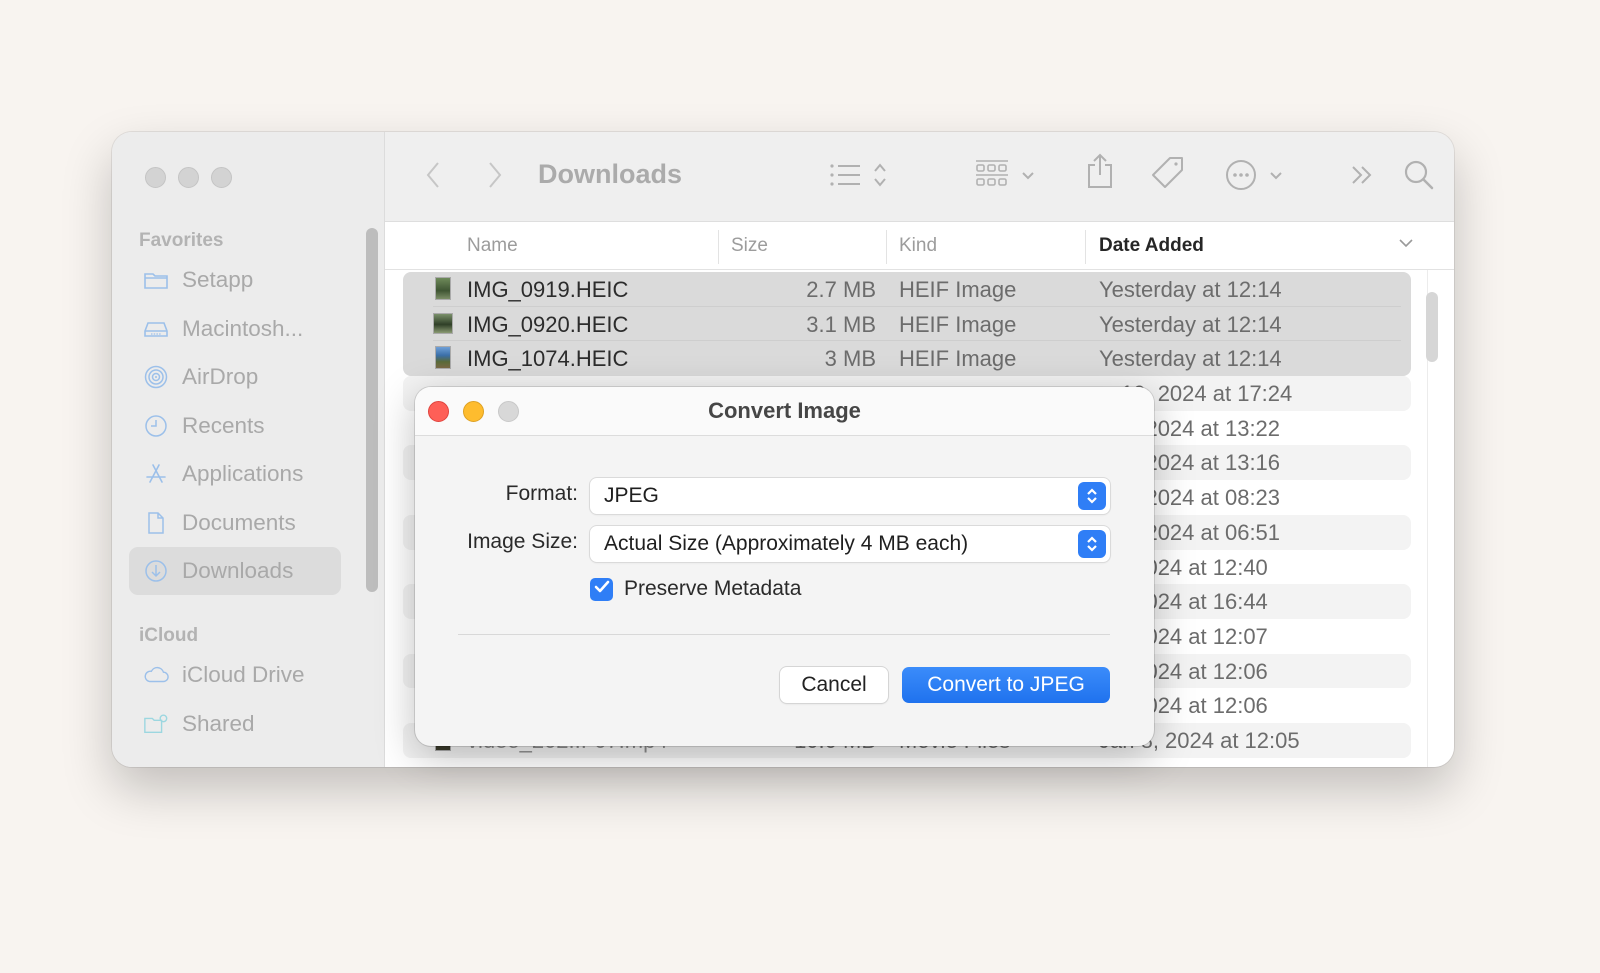  I want to click on sidebar-item-airdrop: AirDrop, so click(235, 377).